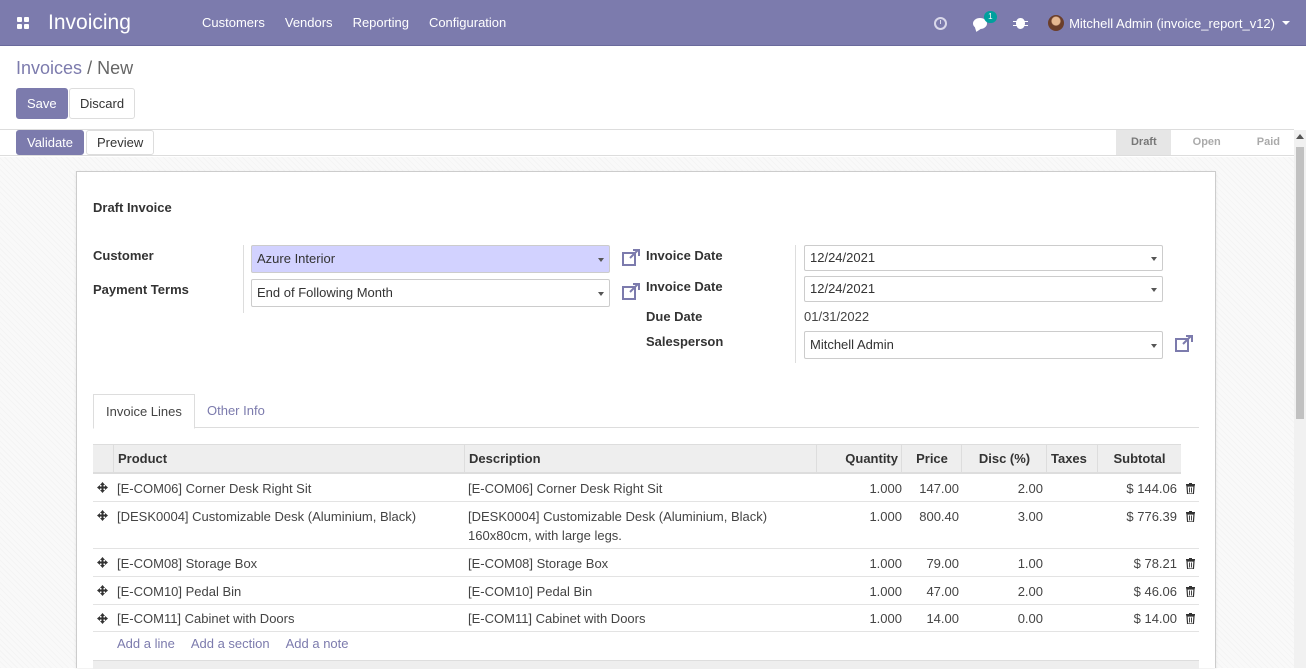 The width and height of the screenshot is (1306, 669). Describe the element at coordinates (939, 516) in the screenshot. I see `cell-price: 800.40` at that location.